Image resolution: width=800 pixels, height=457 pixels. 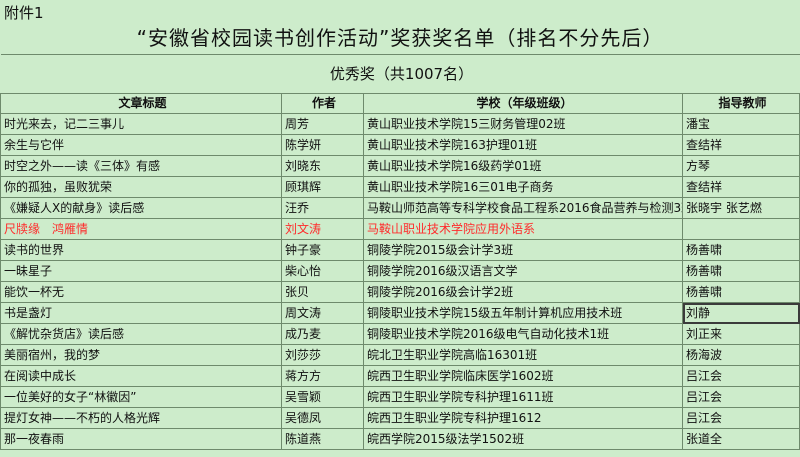 I want to click on cell-teacher: 张道全, so click(x=741, y=439).